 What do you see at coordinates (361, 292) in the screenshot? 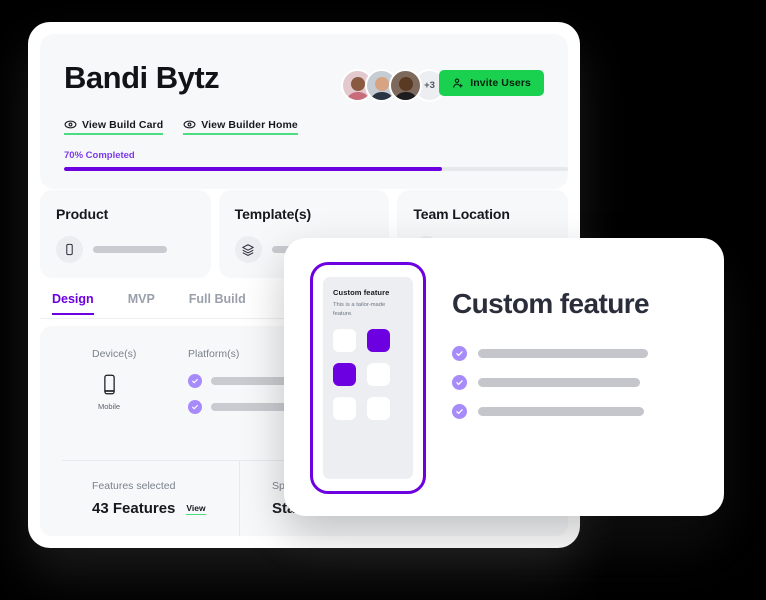
I see `phone-feature-title: Custom feature` at bounding box center [361, 292].